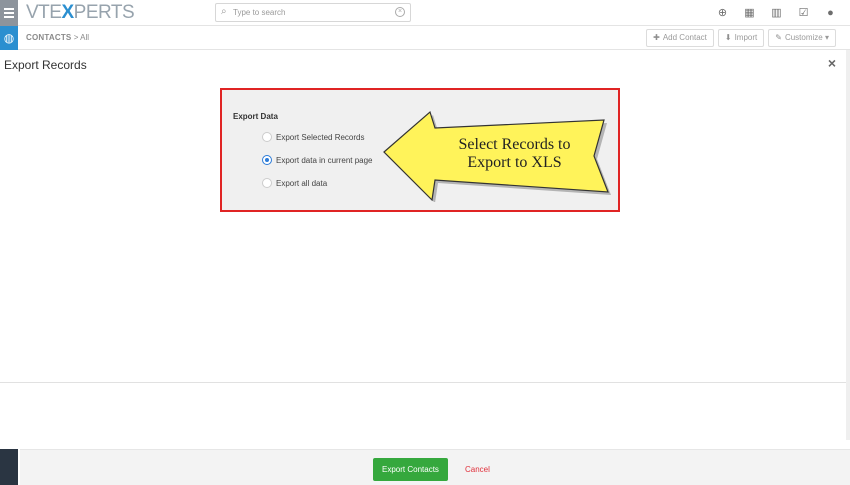 The image size is (850, 485). What do you see at coordinates (9, 13) in the screenshot?
I see `hamburger-menu-icon` at bounding box center [9, 13].